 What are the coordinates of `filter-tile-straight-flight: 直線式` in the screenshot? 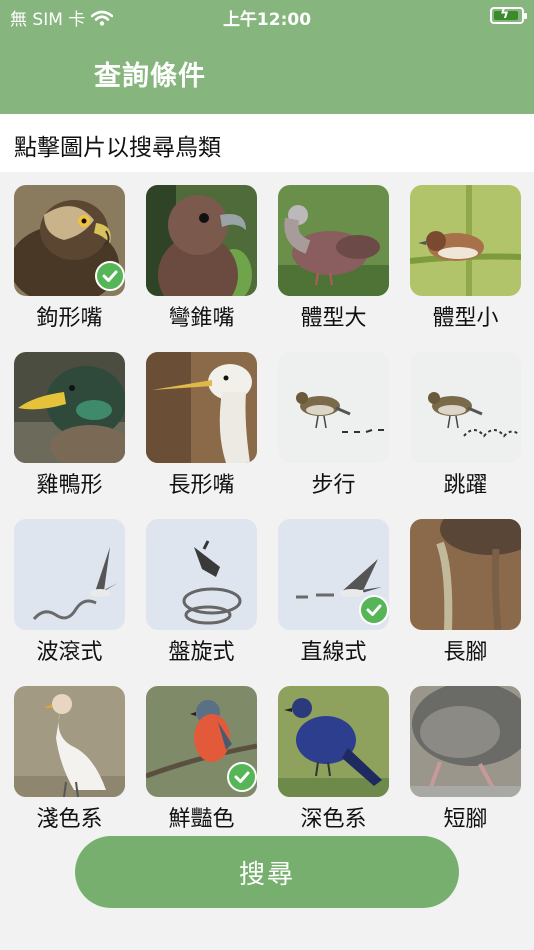 It's located at (333, 585).